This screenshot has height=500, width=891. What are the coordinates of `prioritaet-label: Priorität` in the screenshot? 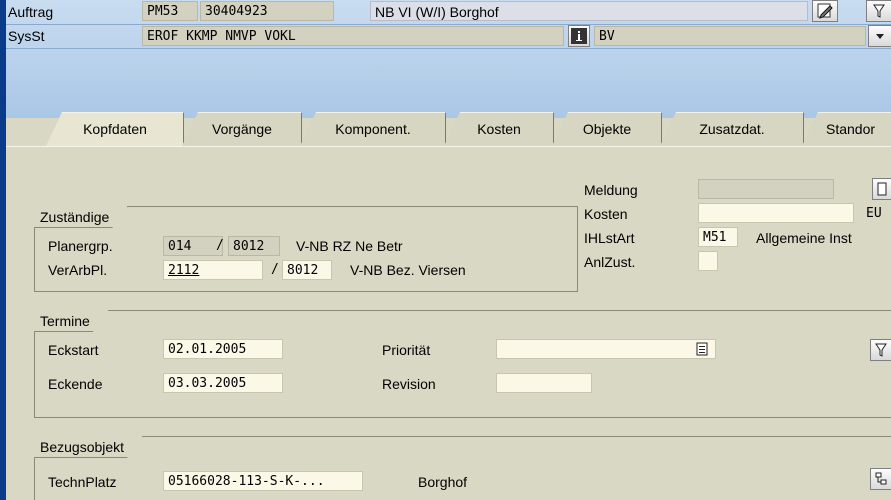 It's located at (406, 350).